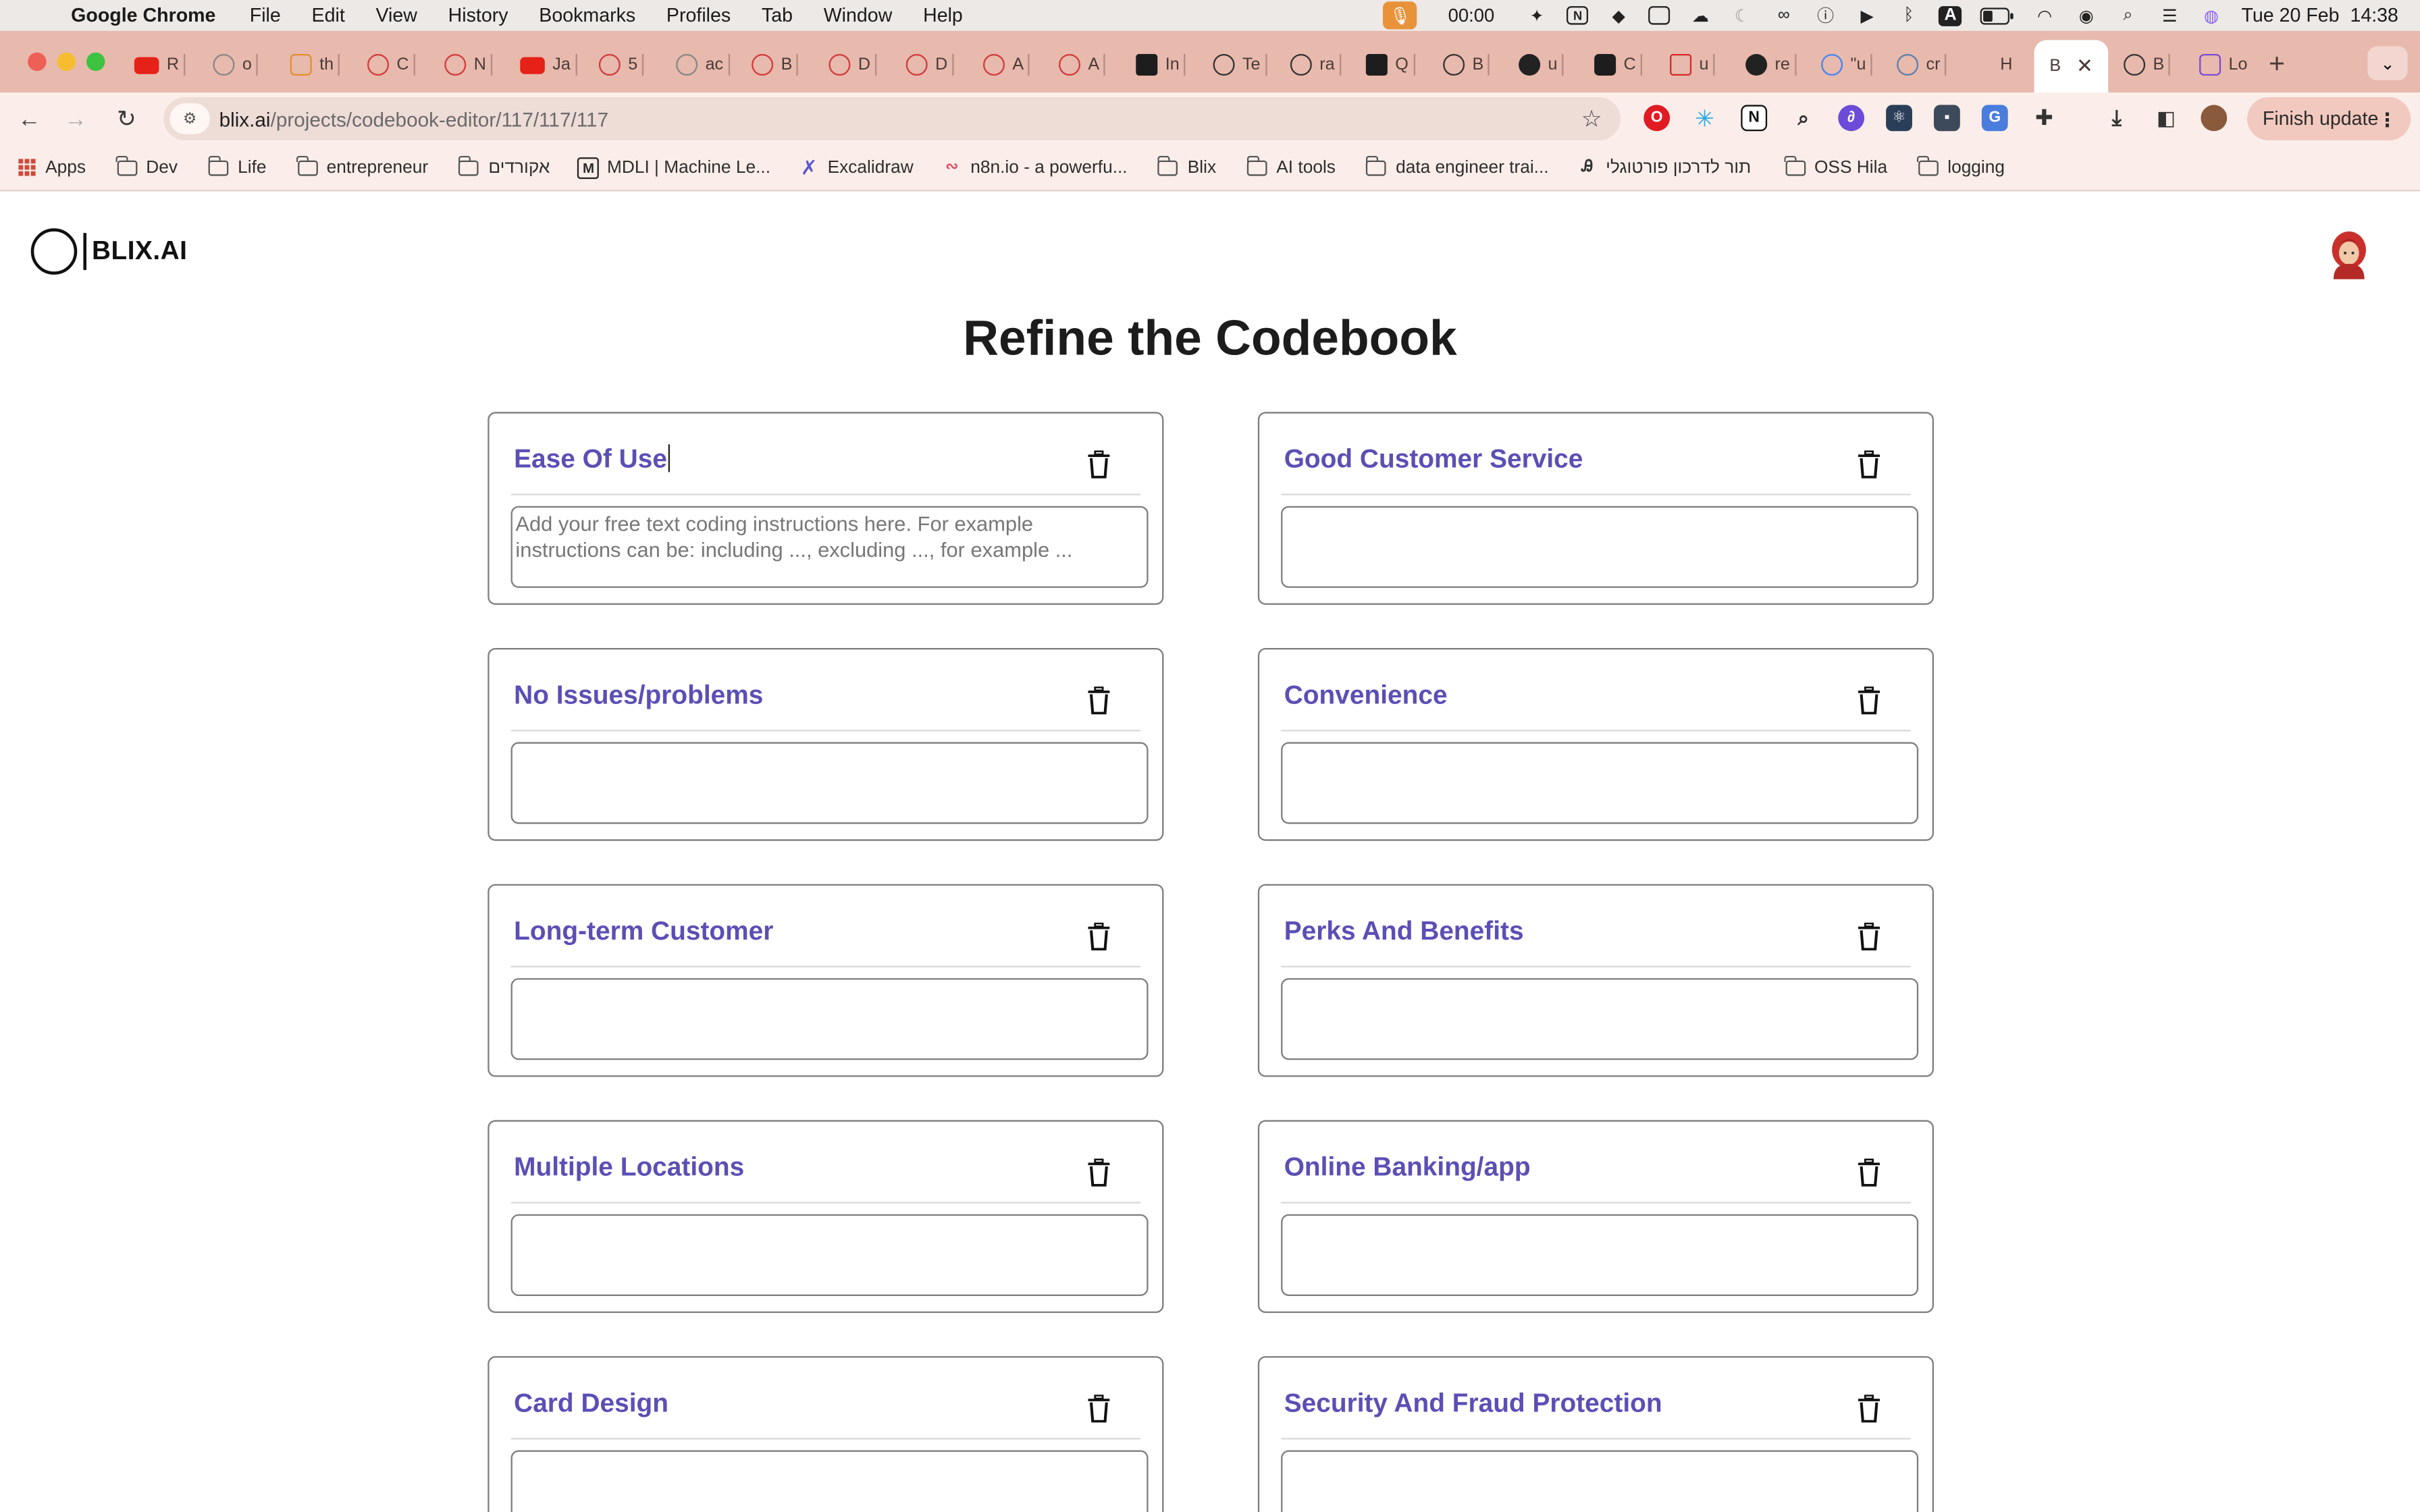 The height and width of the screenshot is (1512, 2420). Describe the element at coordinates (1659, 15) in the screenshot. I see `sidebar-icon` at that location.